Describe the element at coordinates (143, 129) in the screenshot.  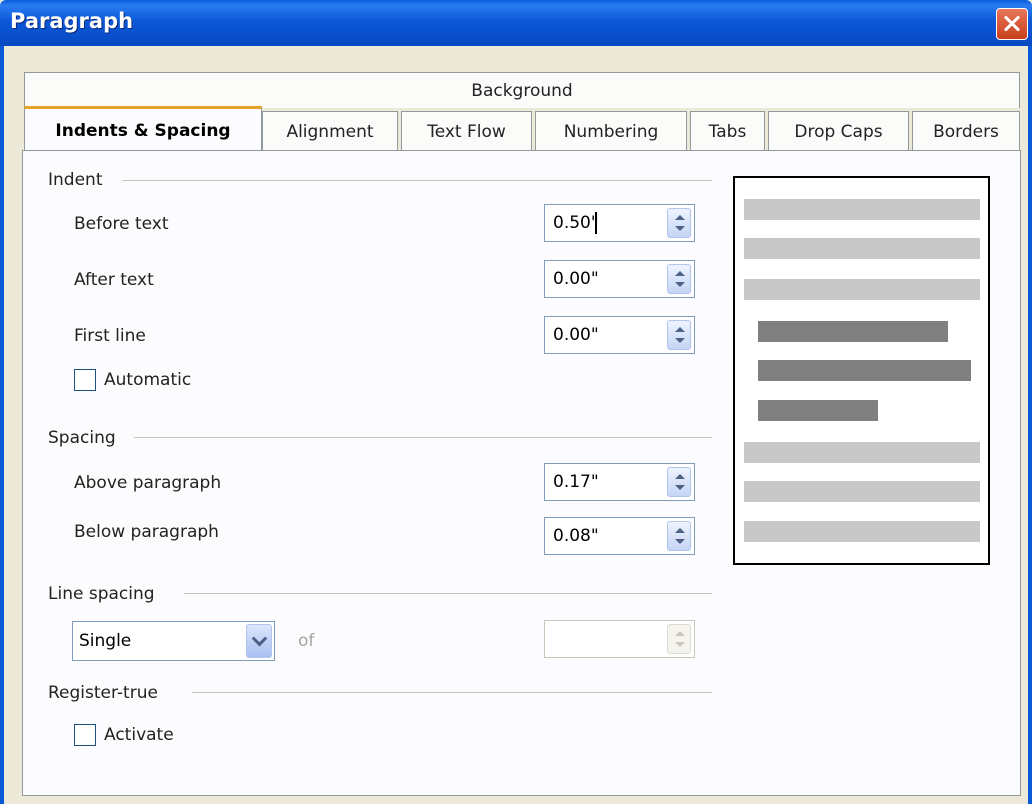
I see `tab-indents-spacing: Indents & Spacing` at that location.